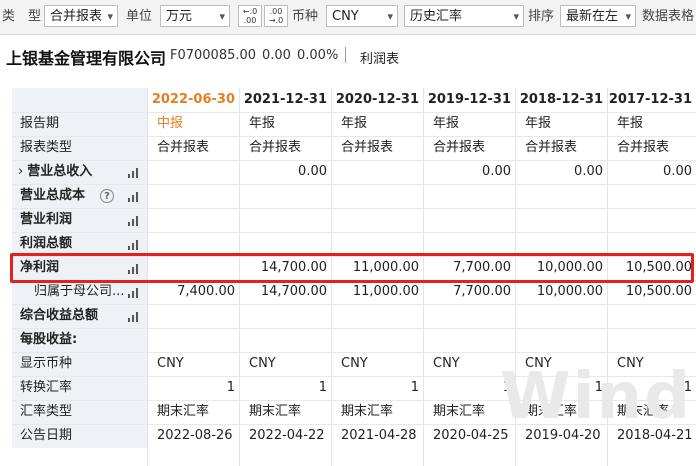 Image resolution: width=696 pixels, height=466 pixels. I want to click on row-label: 营业总成本, so click(53, 195).